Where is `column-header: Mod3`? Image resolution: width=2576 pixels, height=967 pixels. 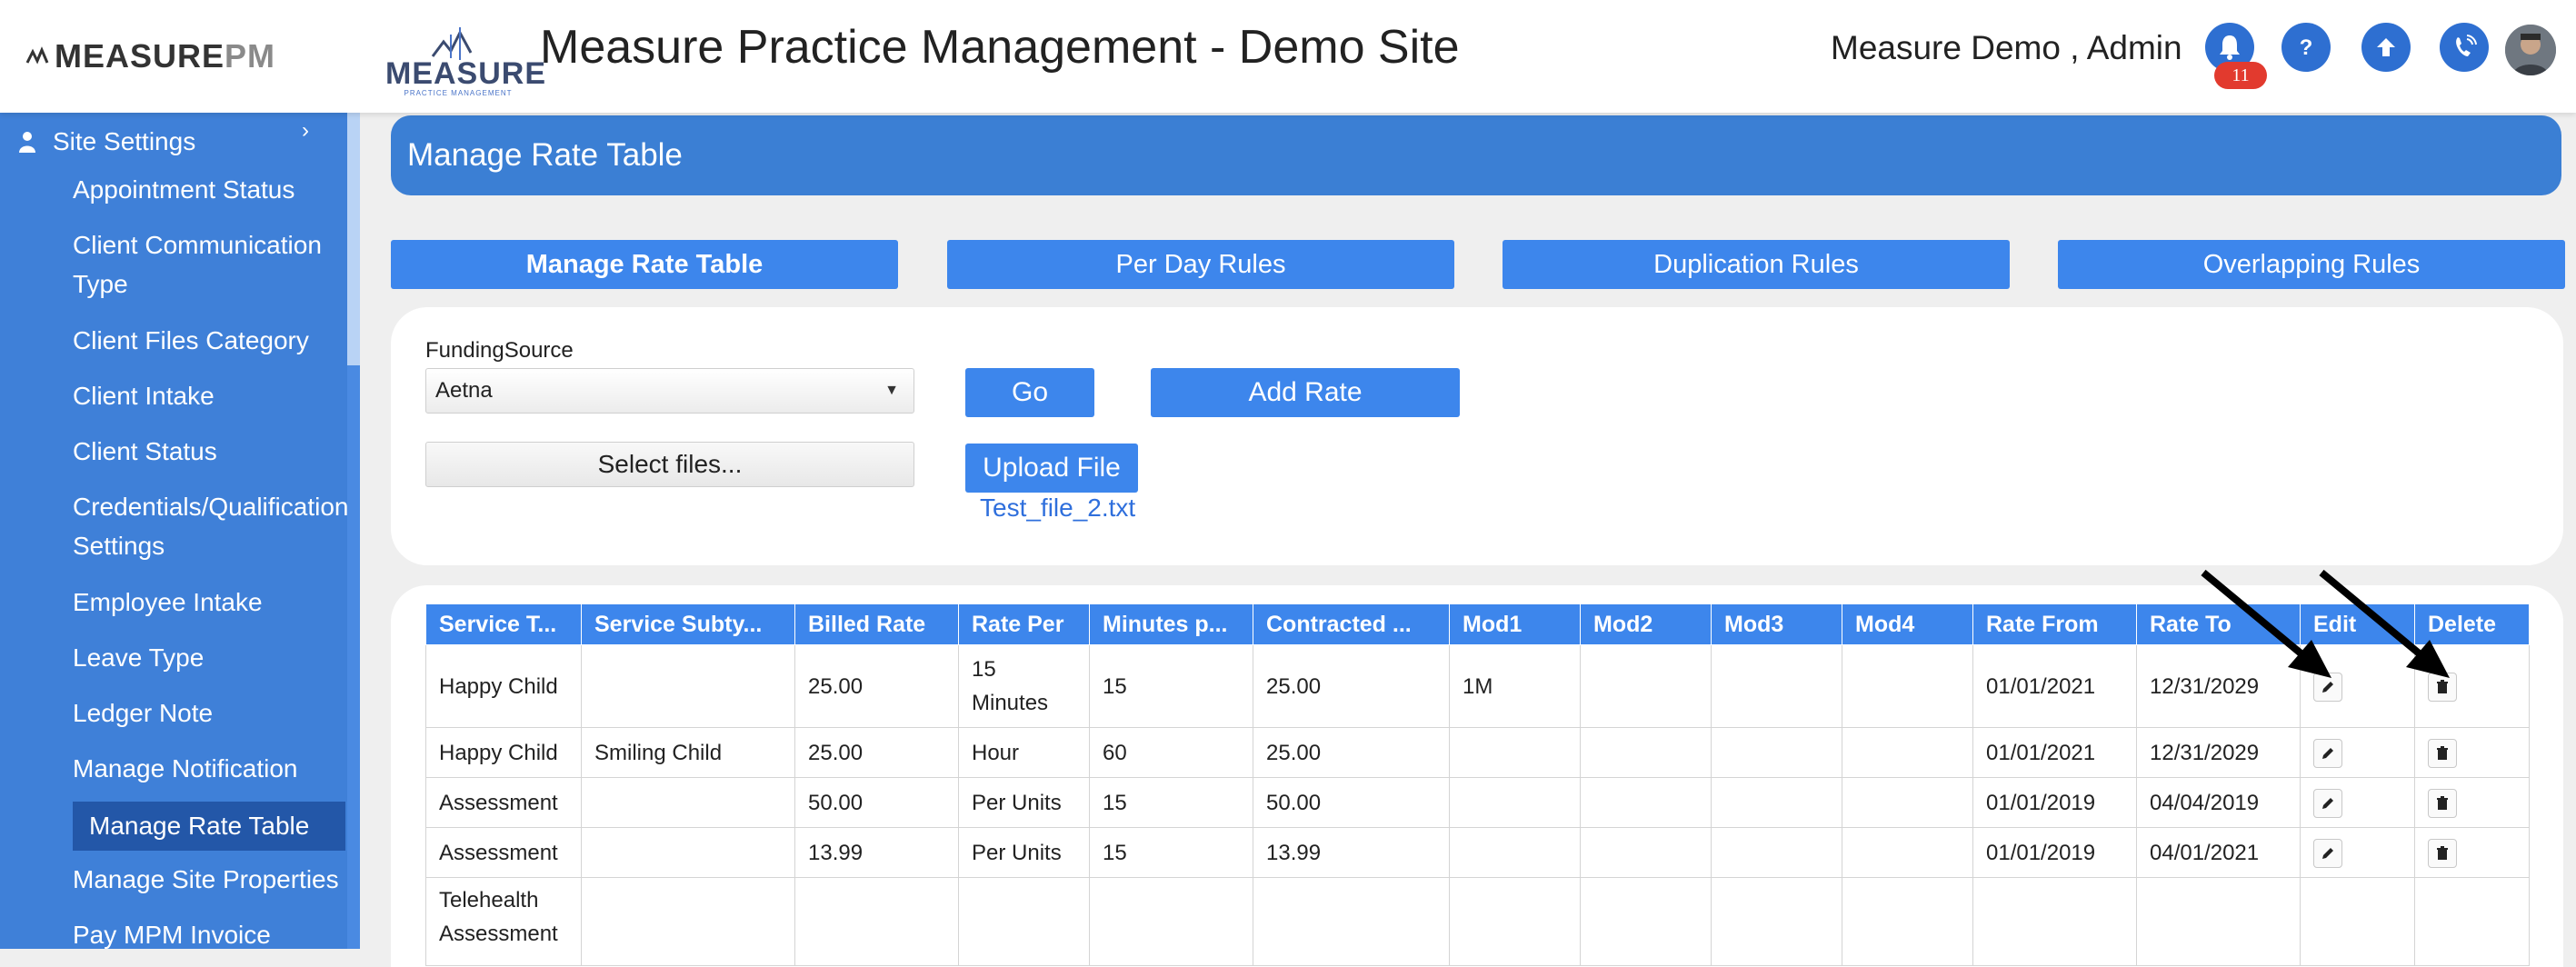 column-header: Mod3 is located at coordinates (1776, 624).